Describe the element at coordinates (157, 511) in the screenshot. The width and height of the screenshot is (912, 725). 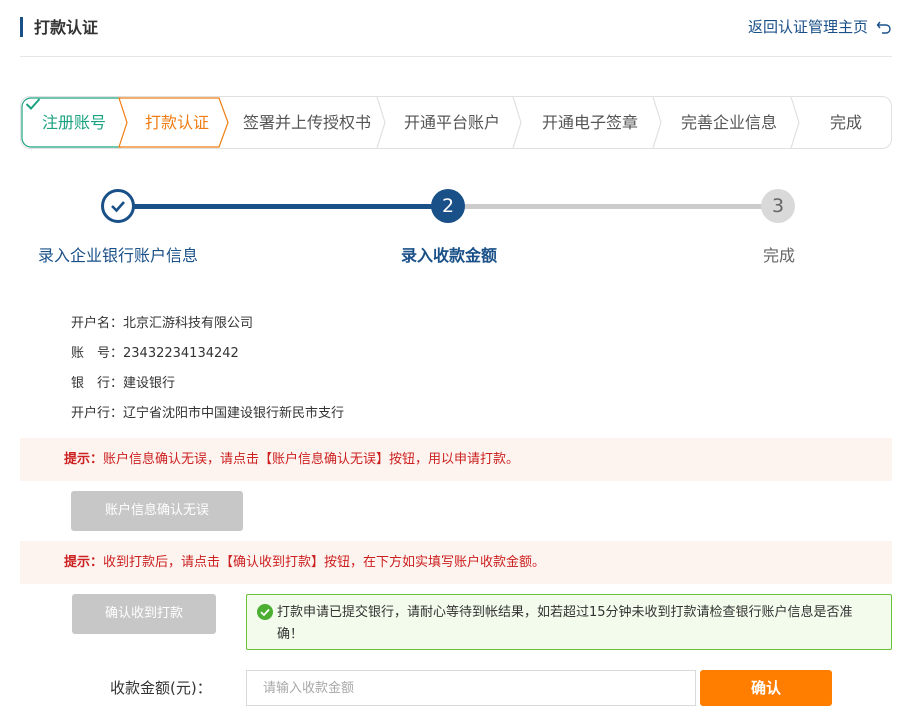
I see `confirm-account-info-button: 账户信息确认无误` at that location.